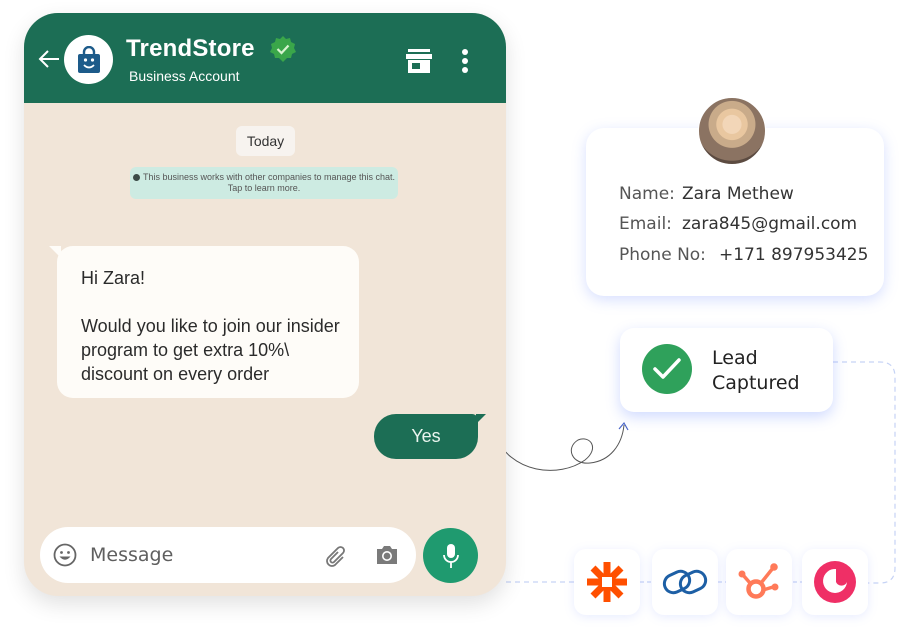 This screenshot has height=633, width=901. What do you see at coordinates (200, 555) in the screenshot?
I see `message-input` at bounding box center [200, 555].